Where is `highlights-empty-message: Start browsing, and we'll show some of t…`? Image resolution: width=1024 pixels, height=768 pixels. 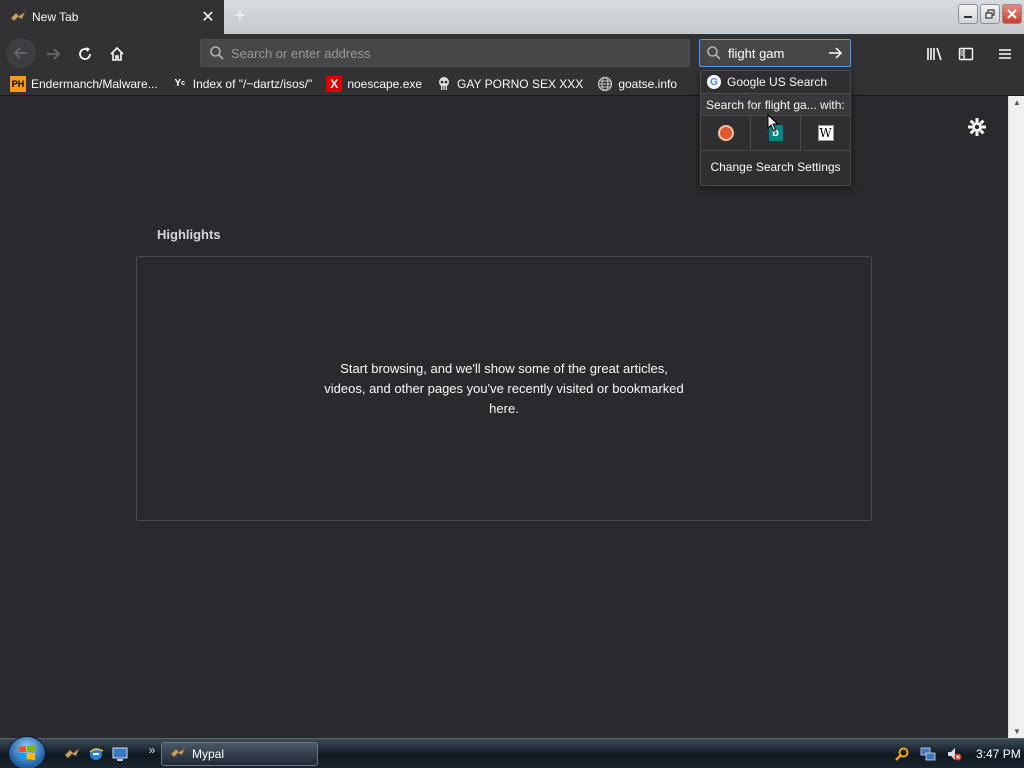 highlights-empty-message: Start browsing, and we'll show some of t… is located at coordinates (504, 388).